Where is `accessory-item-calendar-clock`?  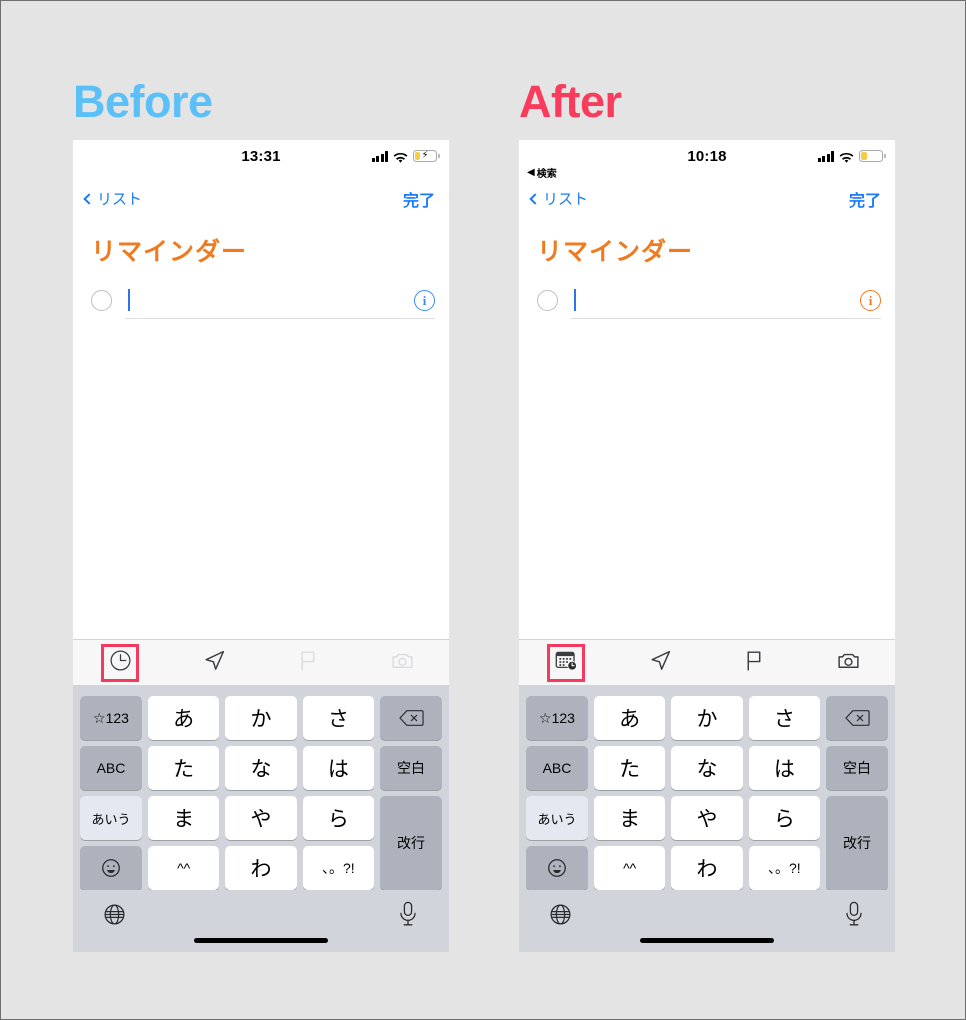 accessory-item-calendar-clock is located at coordinates (566, 662).